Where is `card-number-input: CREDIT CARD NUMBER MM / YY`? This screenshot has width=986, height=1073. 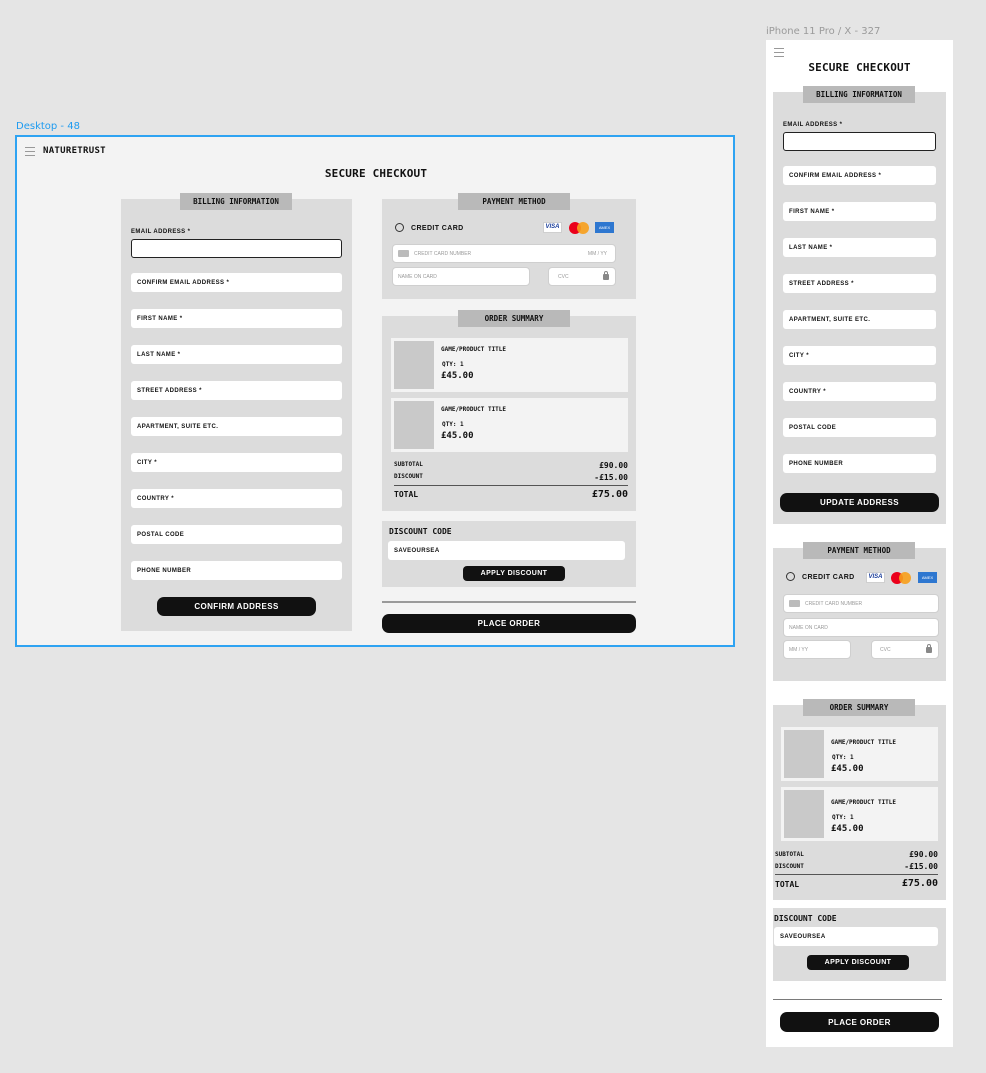 card-number-input: CREDIT CARD NUMBER MM / YY is located at coordinates (504, 253).